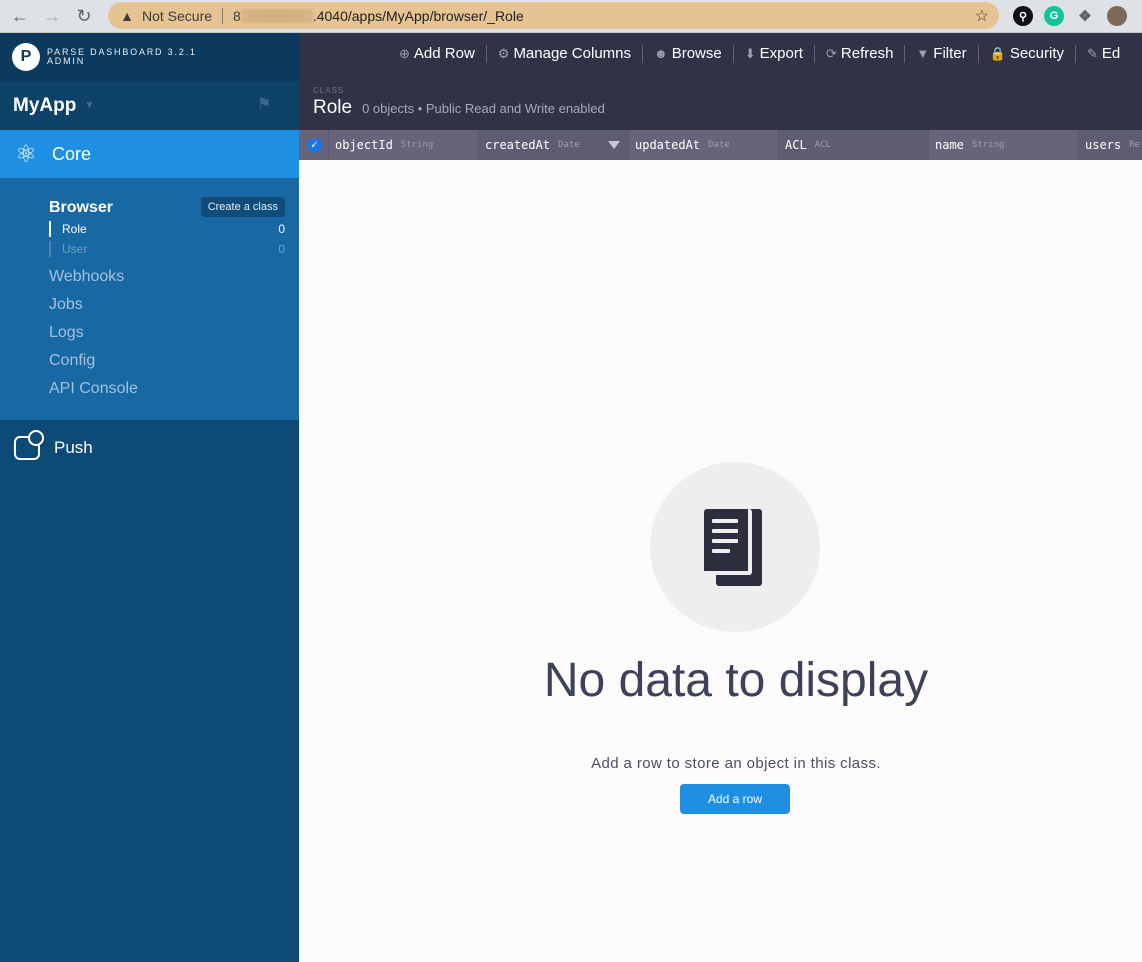 The height and width of the screenshot is (962, 1142). Describe the element at coordinates (73, 447) in the screenshot. I see `push-label: Push` at that location.